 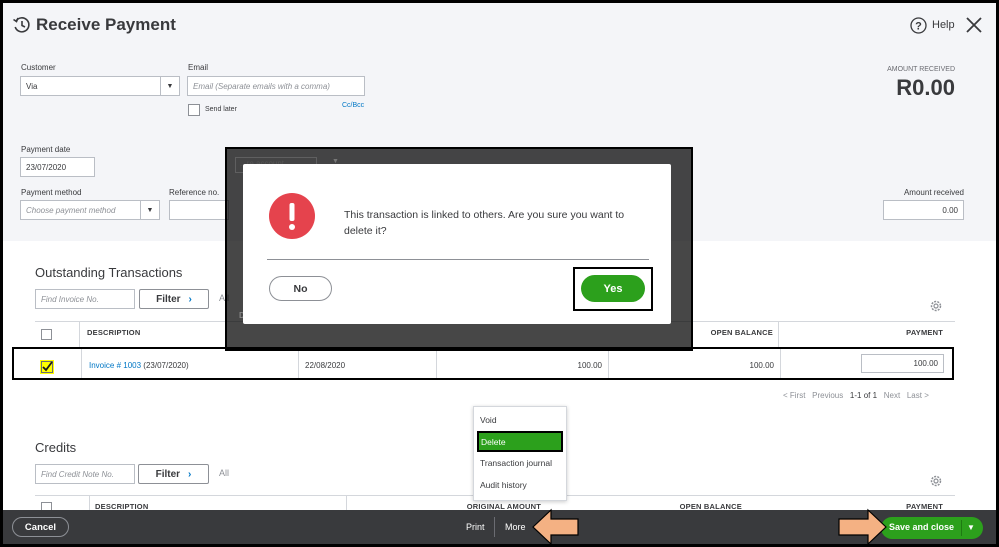 I want to click on credits-title: Credits, so click(x=56, y=447).